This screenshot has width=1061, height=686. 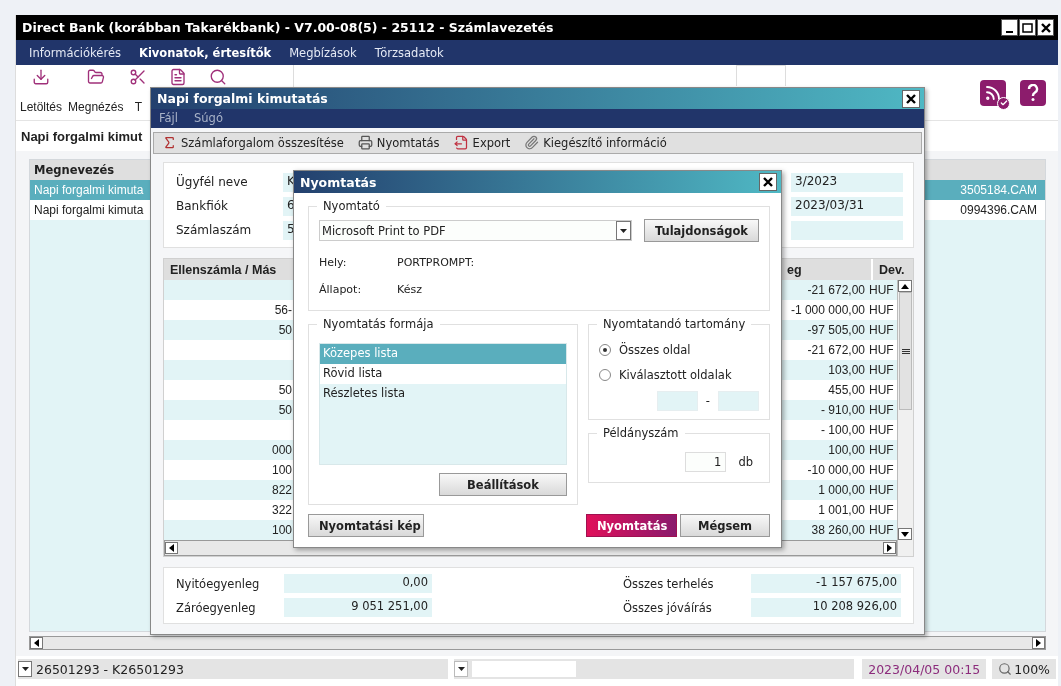 I want to click on table-cell-text: -10 000,00, so click(x=836, y=470).